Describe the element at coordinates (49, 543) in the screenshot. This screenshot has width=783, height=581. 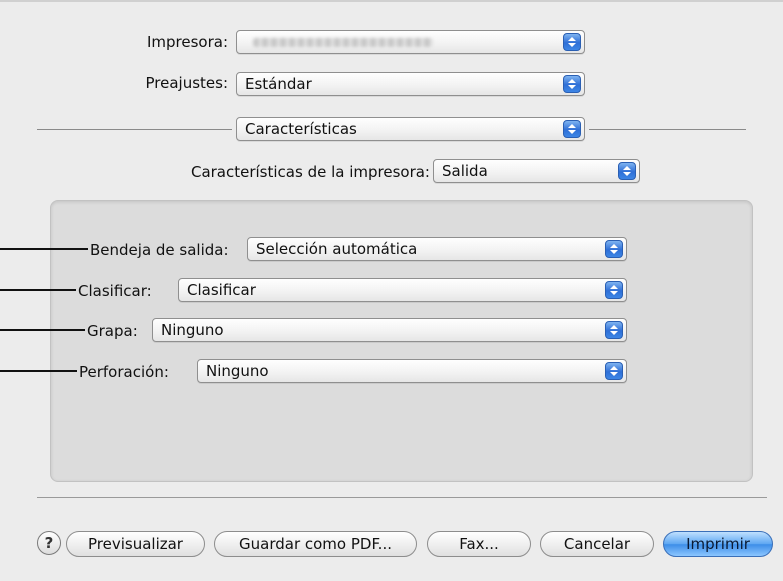
I see `help-button: ?` at that location.